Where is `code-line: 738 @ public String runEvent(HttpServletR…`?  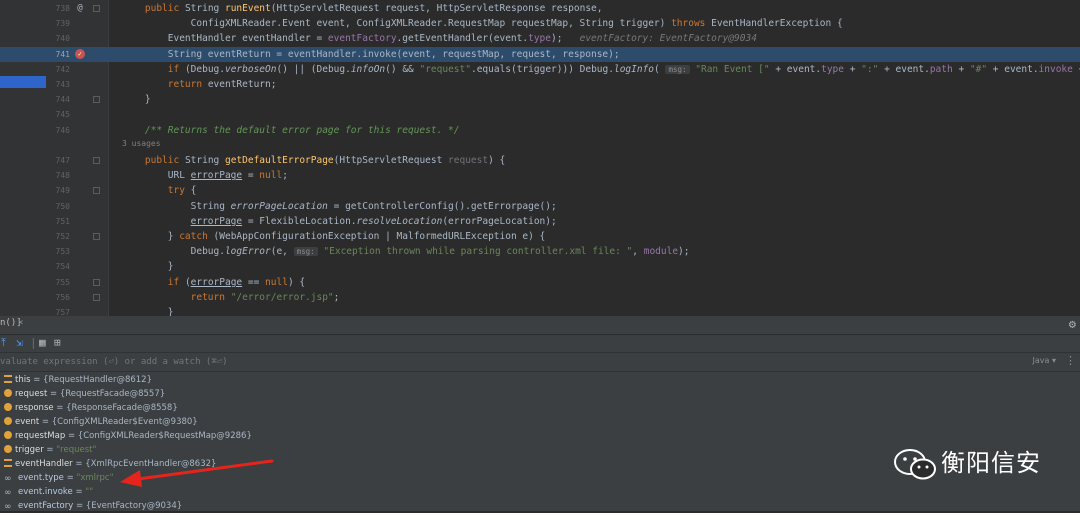
code-line: 738 @ public String runEvent(HttpServletR… is located at coordinates (540, 8).